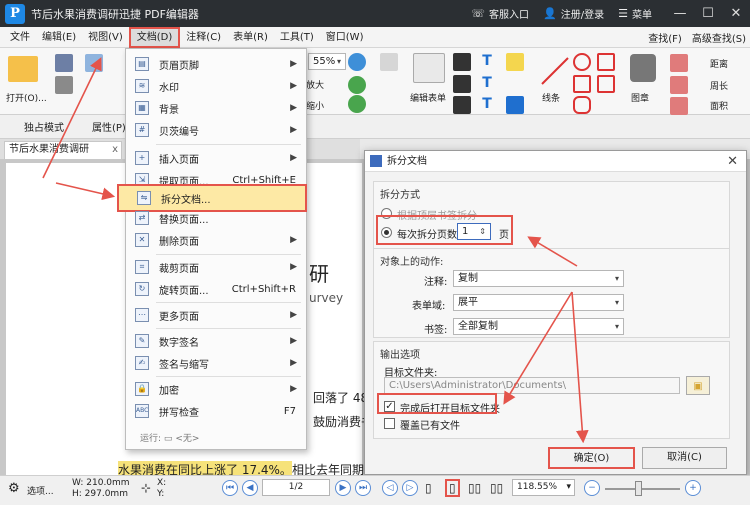 Image resolution: width=750 pixels, height=505 pixels. Describe the element at coordinates (345, 37) in the screenshot. I see `menu-window: 窗口(W)` at that location.